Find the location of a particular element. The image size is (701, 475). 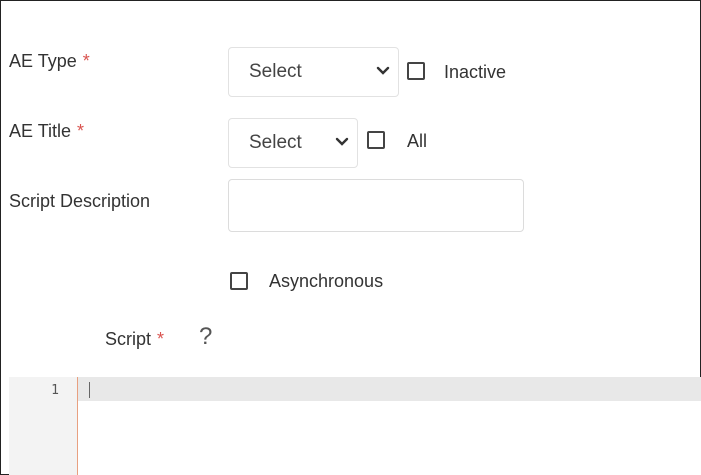

script-description-input is located at coordinates (376, 205).